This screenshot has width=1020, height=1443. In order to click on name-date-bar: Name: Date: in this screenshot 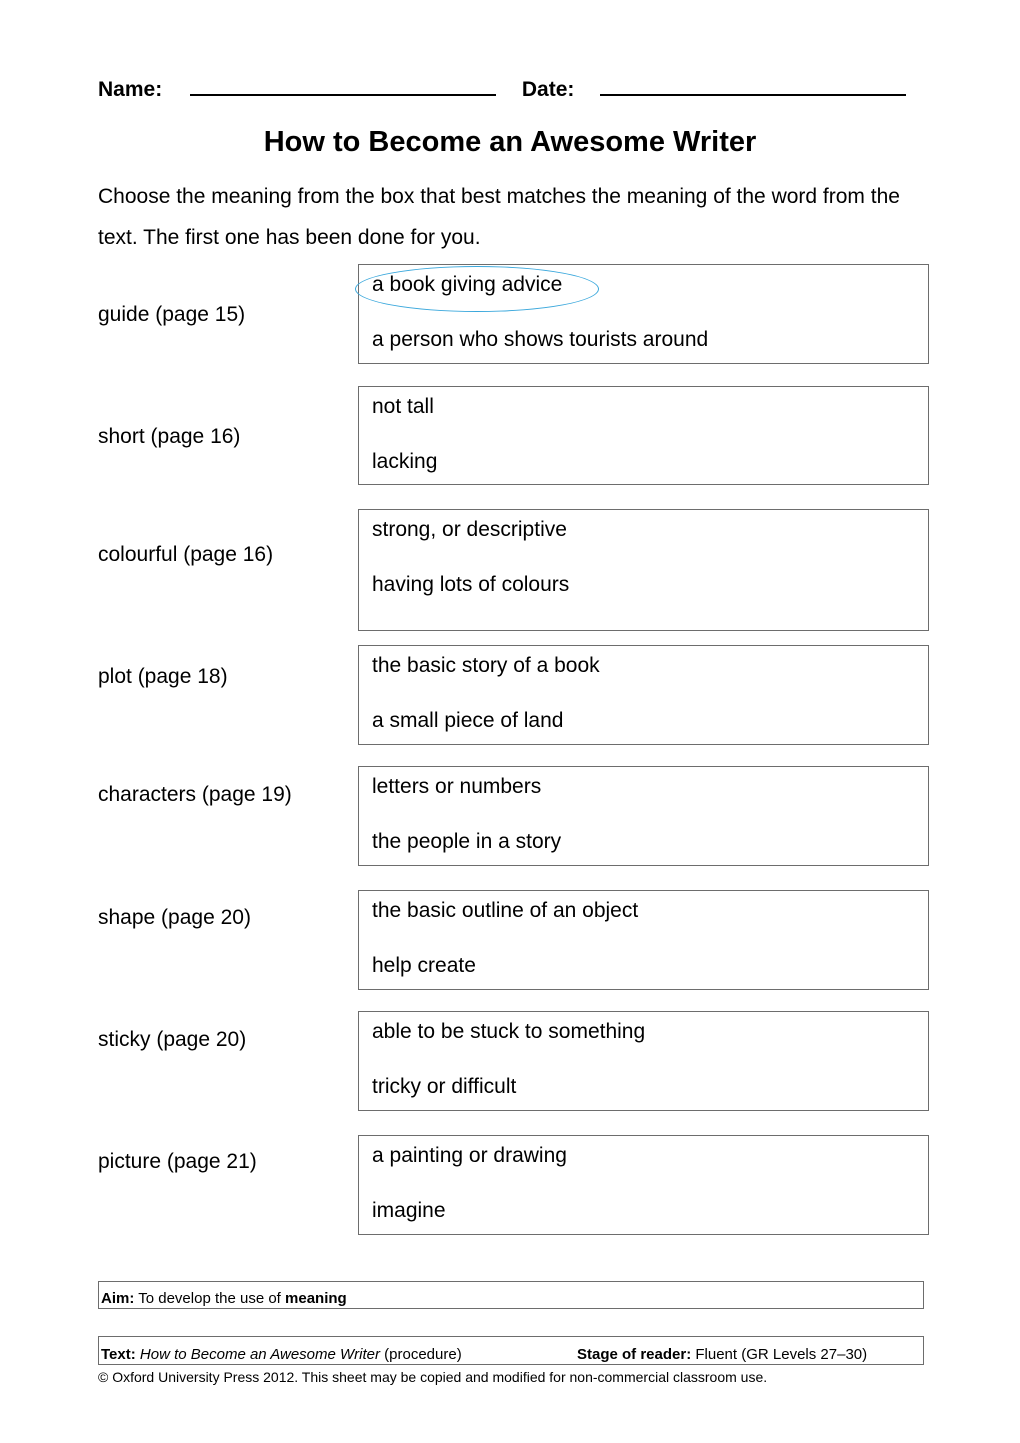, I will do `click(502, 88)`.